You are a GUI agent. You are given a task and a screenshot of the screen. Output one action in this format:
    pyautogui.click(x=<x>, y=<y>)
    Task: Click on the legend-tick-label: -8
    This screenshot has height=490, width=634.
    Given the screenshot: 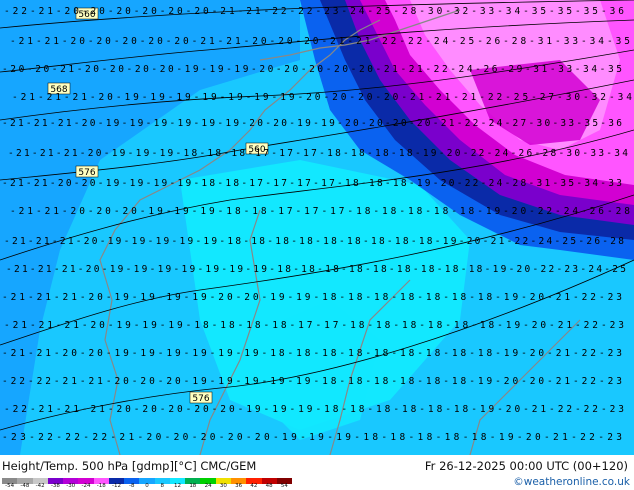 What is the action you would take?
    pyautogui.click(x=132, y=486)
    